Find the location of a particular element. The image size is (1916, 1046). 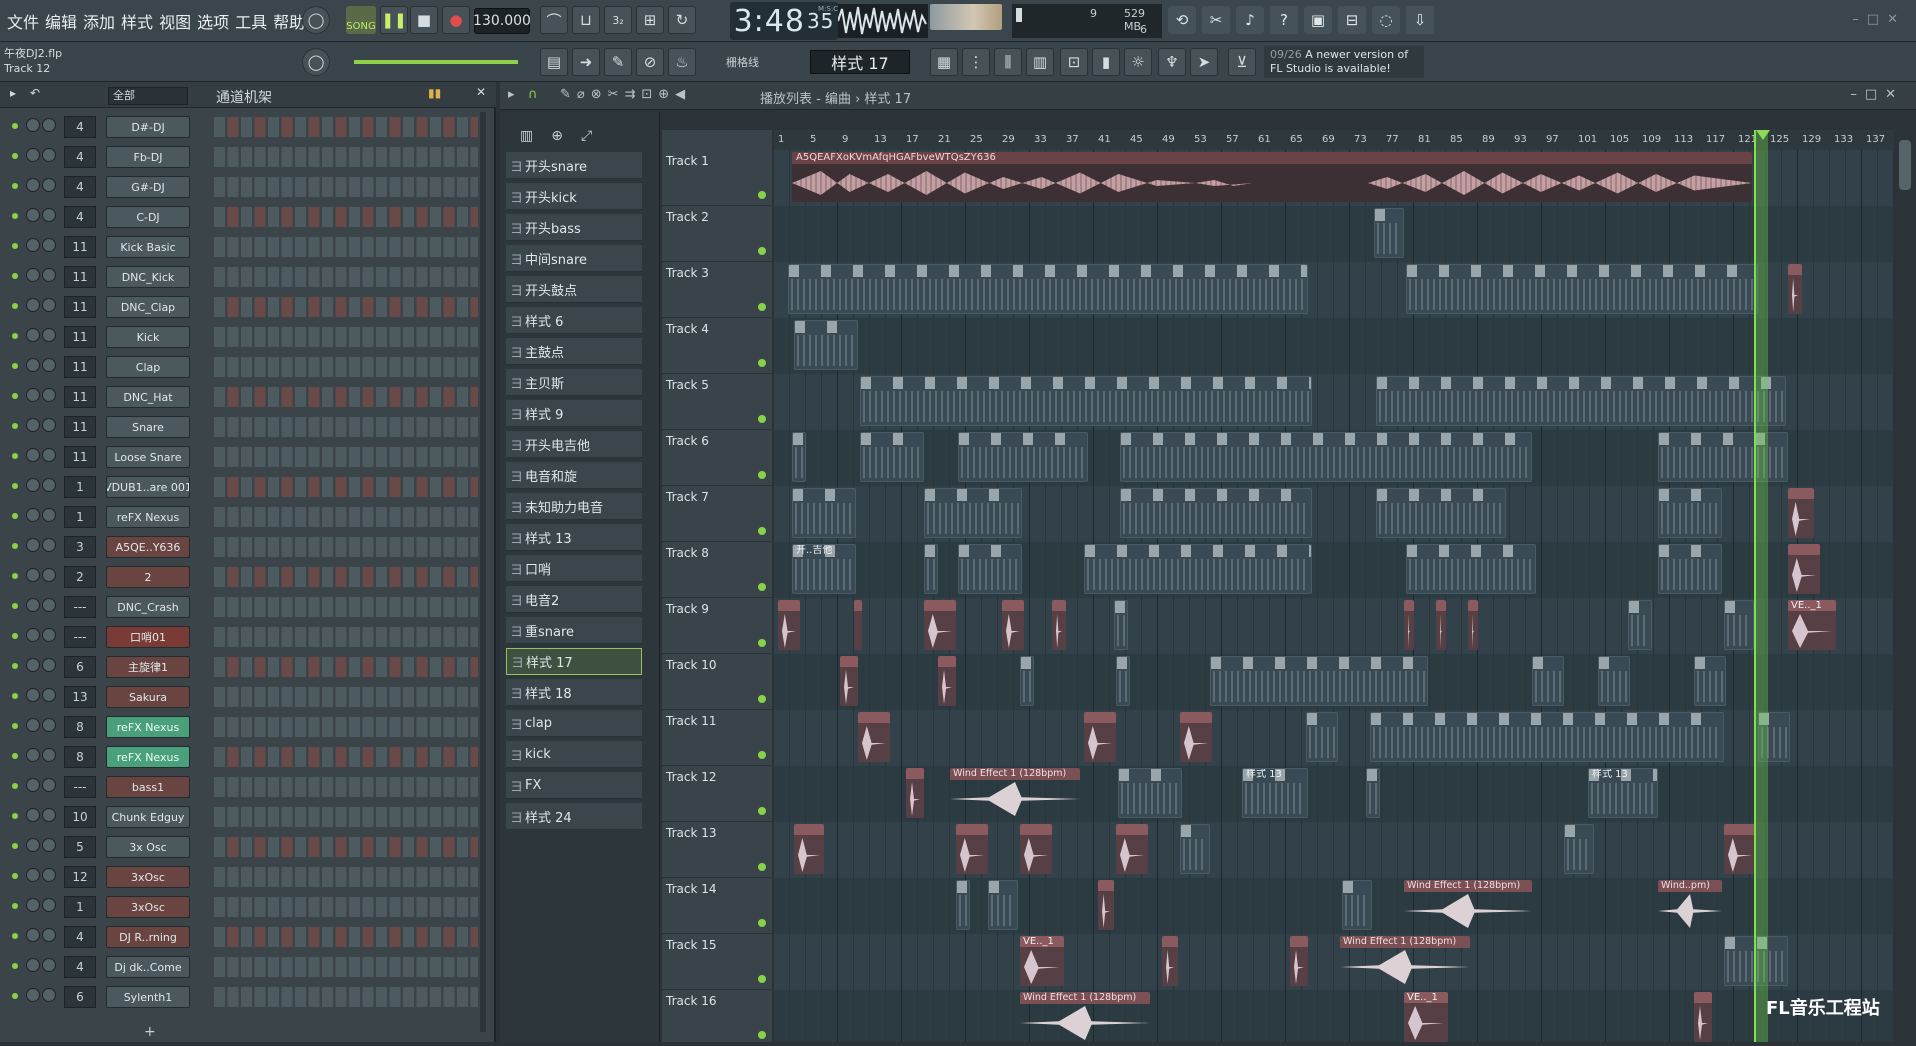

track-header: Track 3 is located at coordinates (717, 290).